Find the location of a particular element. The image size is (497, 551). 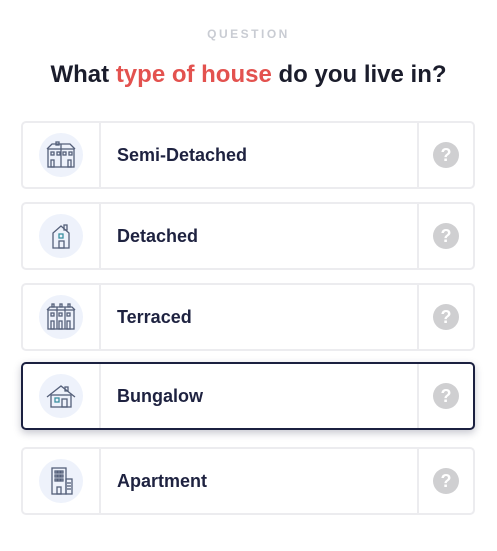

title-highlight: type of house is located at coordinates (193, 74).